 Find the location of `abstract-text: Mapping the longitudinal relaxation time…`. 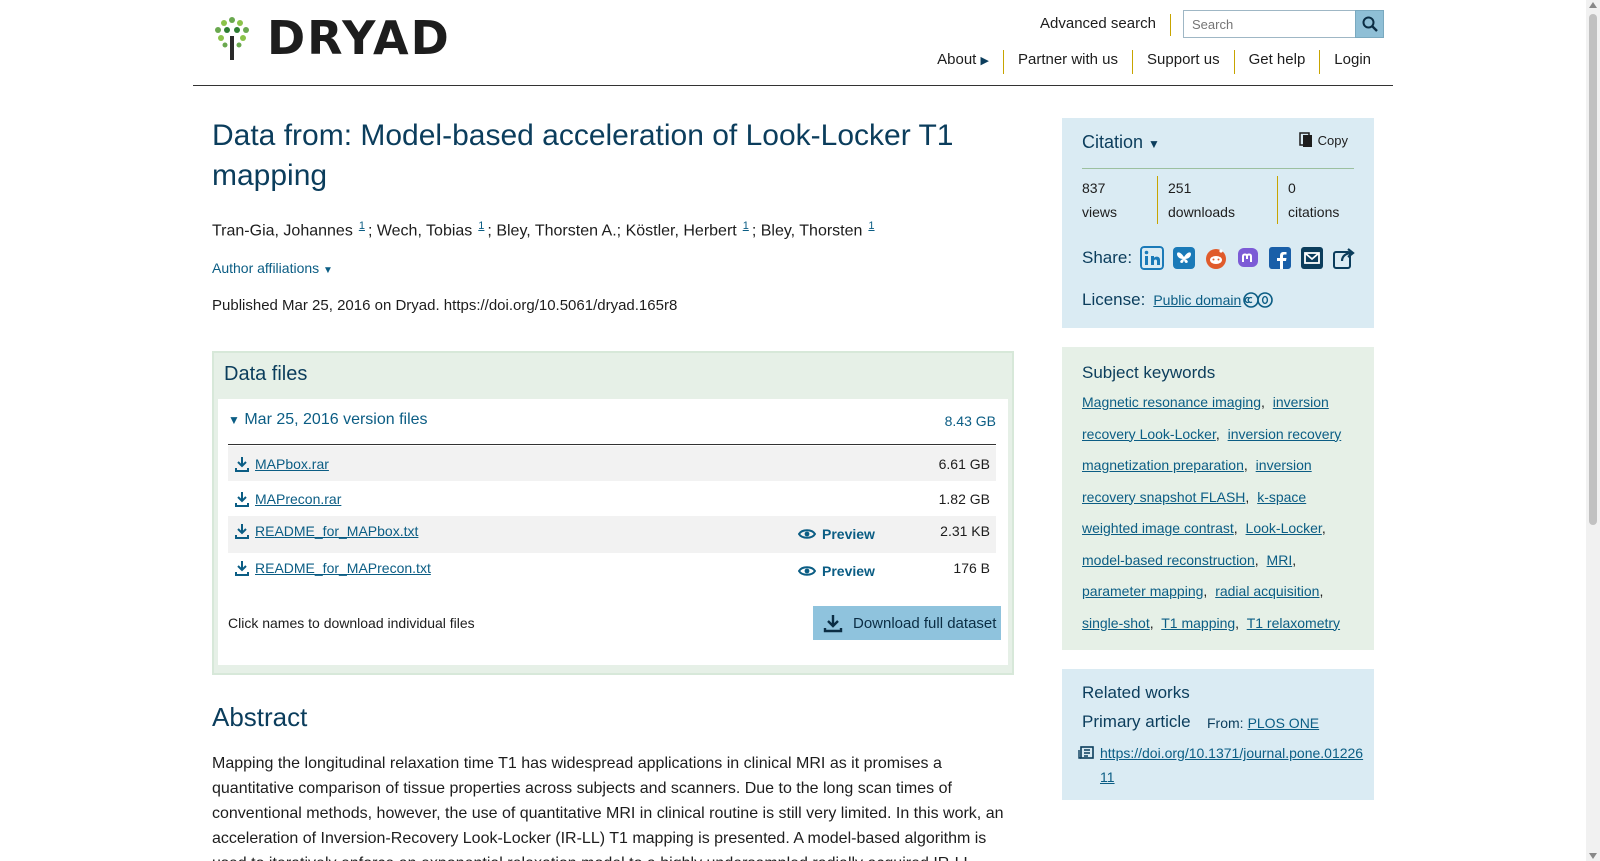

abstract-text: Mapping the longitudinal relaxation time… is located at coordinates (608, 808).